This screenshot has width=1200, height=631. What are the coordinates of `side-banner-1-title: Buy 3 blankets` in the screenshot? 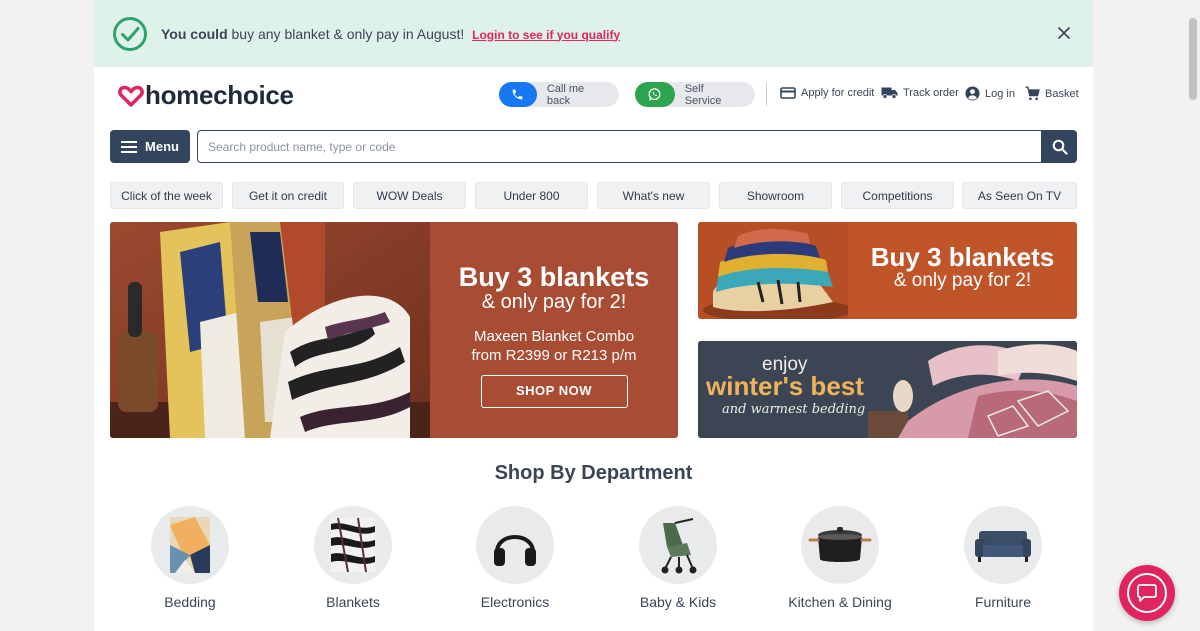 It's located at (962, 257).